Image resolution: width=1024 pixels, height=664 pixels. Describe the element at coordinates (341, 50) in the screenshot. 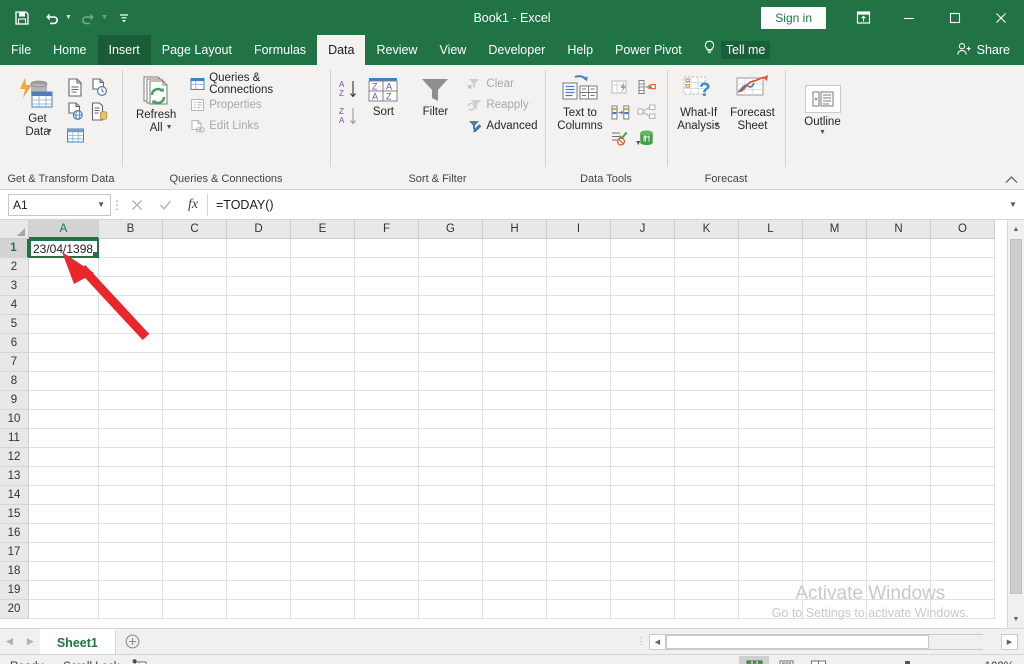

I see `tab-data: Data` at that location.